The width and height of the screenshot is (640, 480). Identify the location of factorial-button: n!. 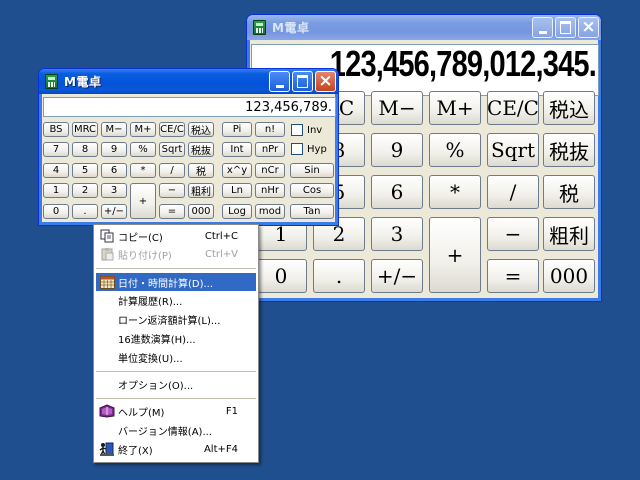
(270, 129).